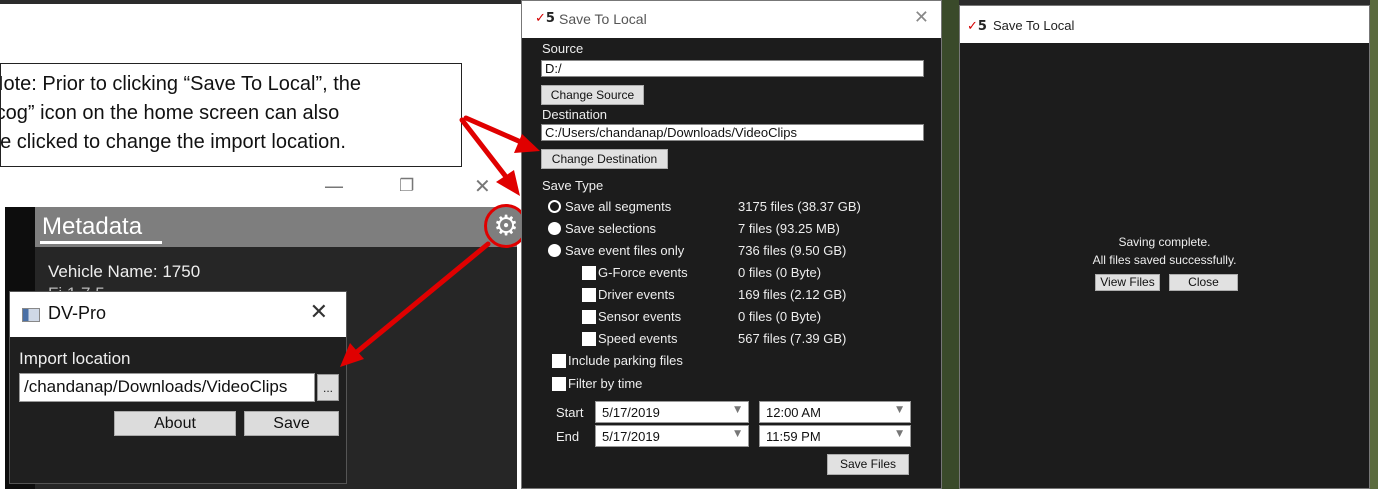 This screenshot has height=489, width=1378. What do you see at coordinates (868, 464) in the screenshot?
I see `save-files-button: Save Files` at bounding box center [868, 464].